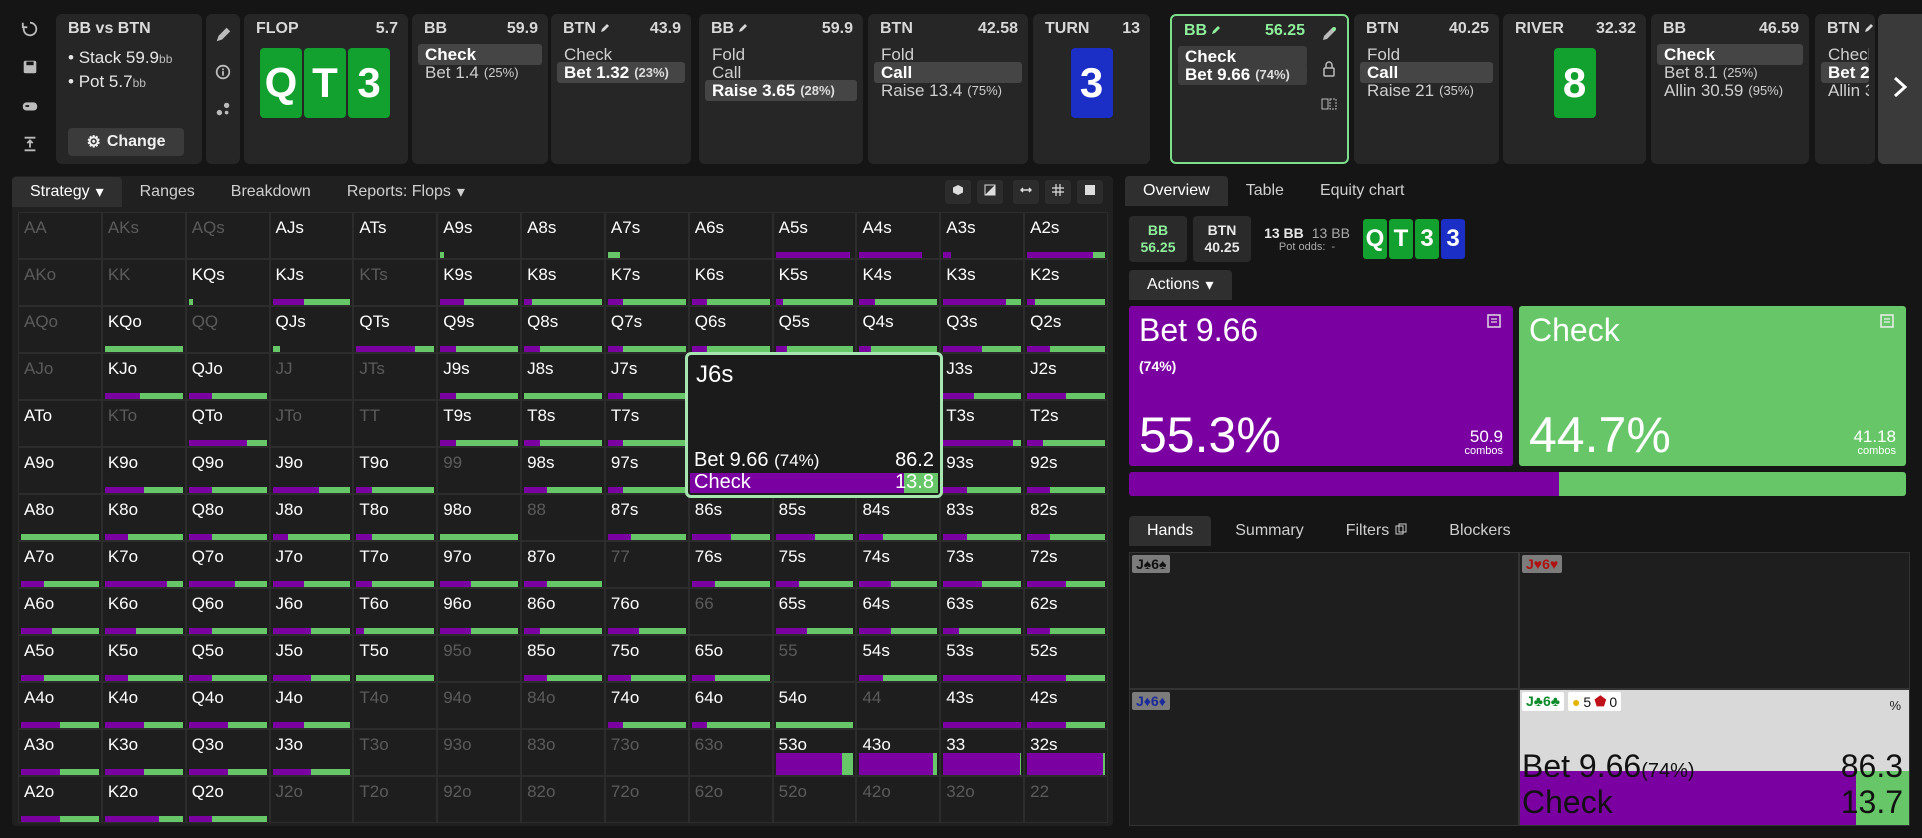  I want to click on hand-cell-K6o: K6o, so click(143, 611).